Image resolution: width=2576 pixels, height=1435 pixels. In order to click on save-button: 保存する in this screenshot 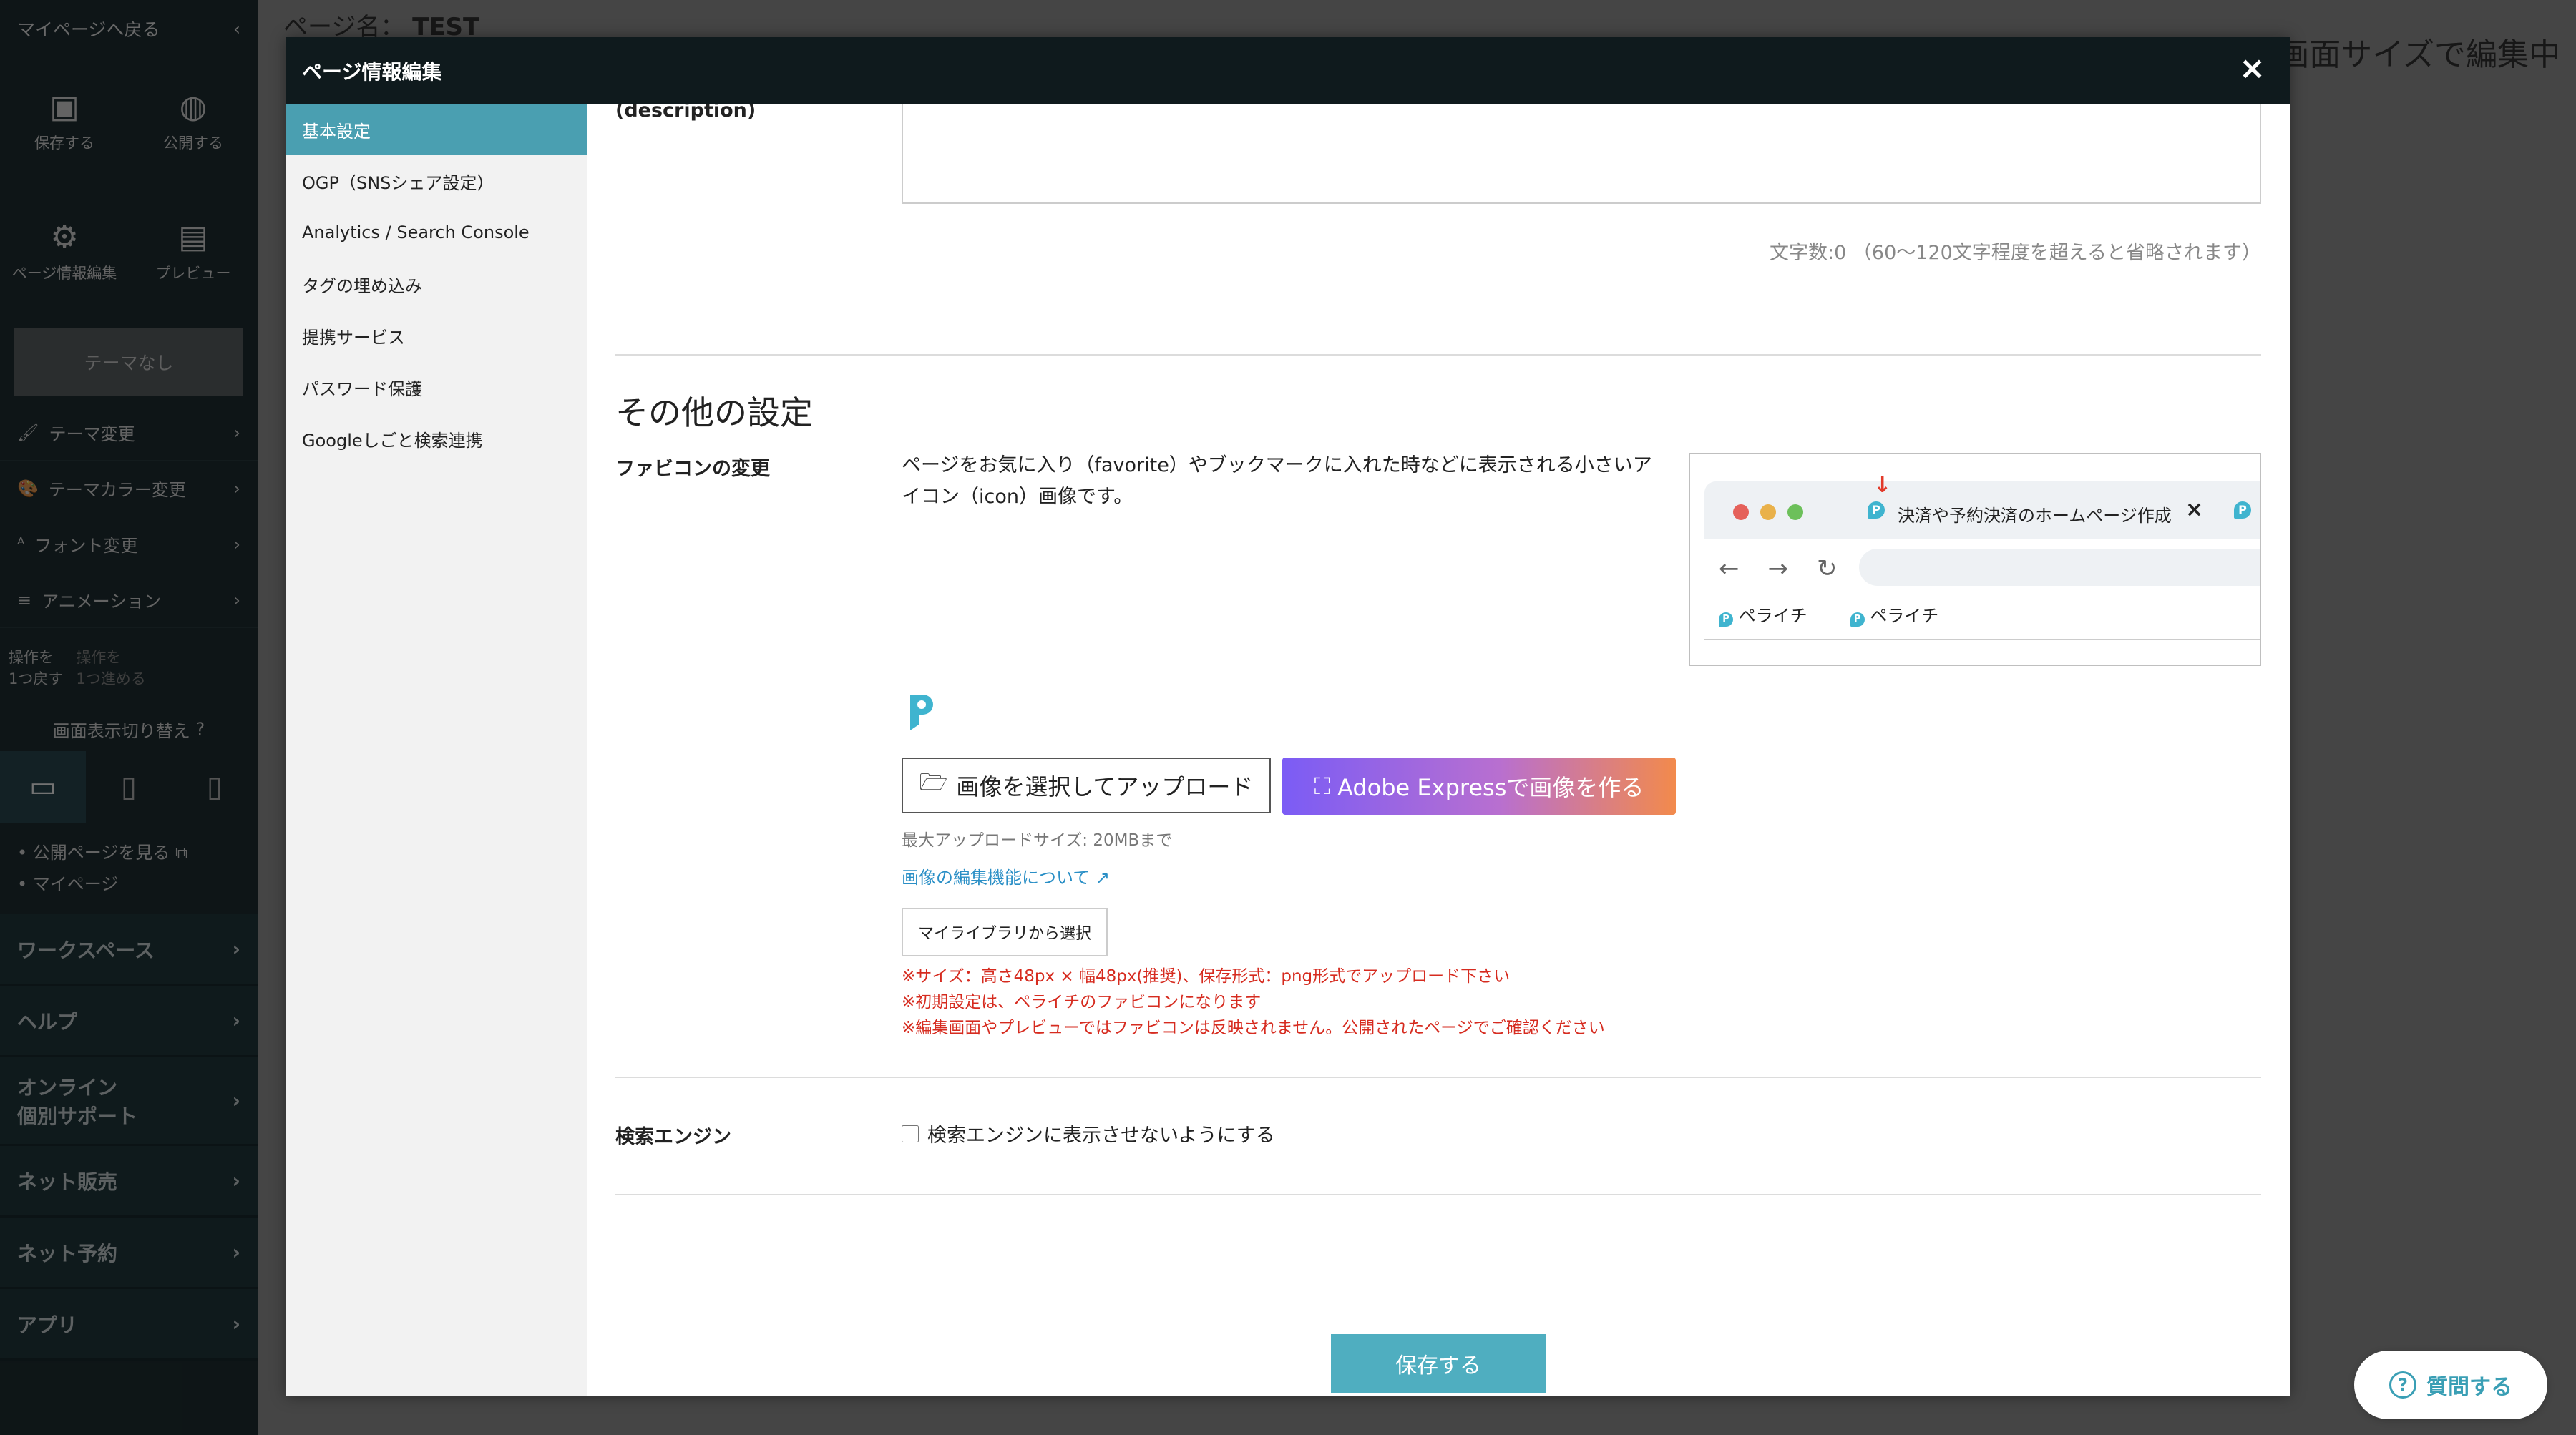, I will do `click(1438, 1363)`.